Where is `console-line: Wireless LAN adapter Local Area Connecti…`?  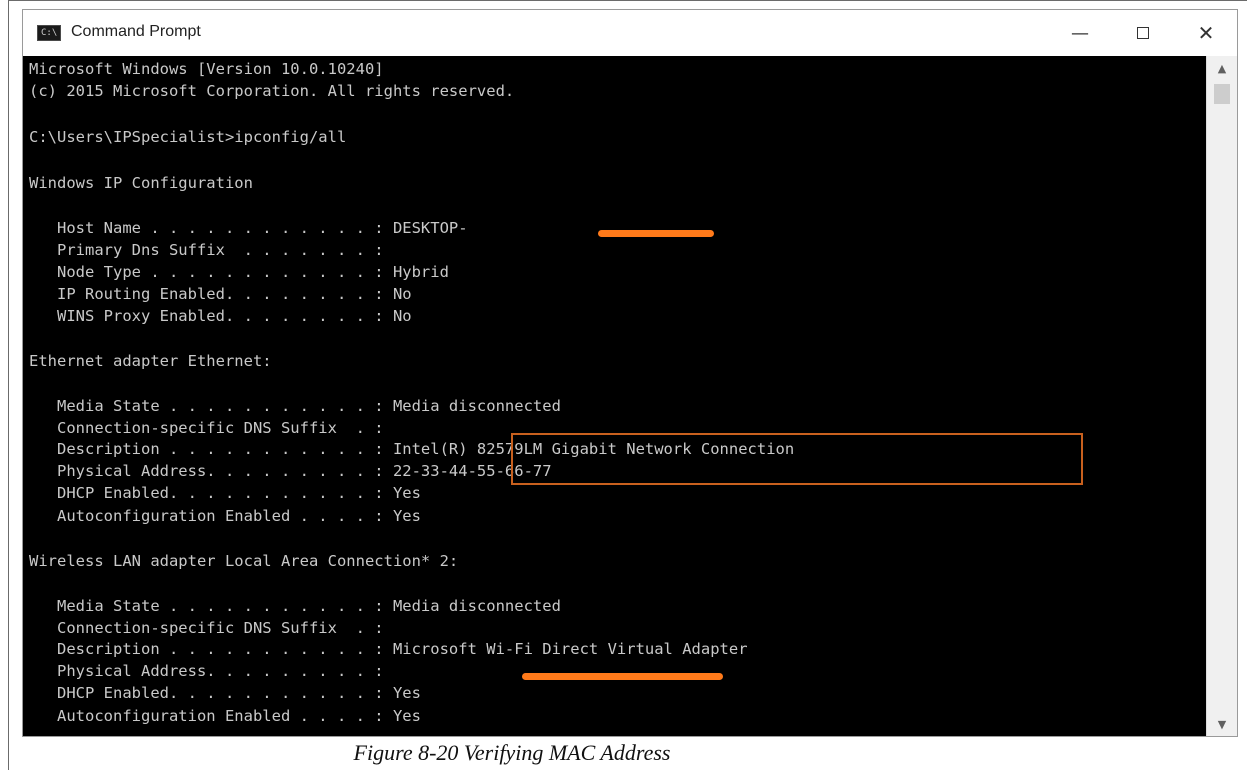 console-line: Wireless LAN adapter Local Area Connecti… is located at coordinates (244, 561).